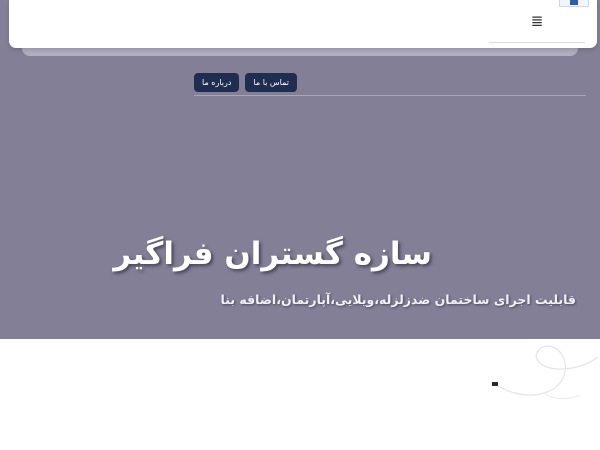 This screenshot has height=450, width=600. I want to click on nav-item-contact: تماس با ما, so click(271, 82).